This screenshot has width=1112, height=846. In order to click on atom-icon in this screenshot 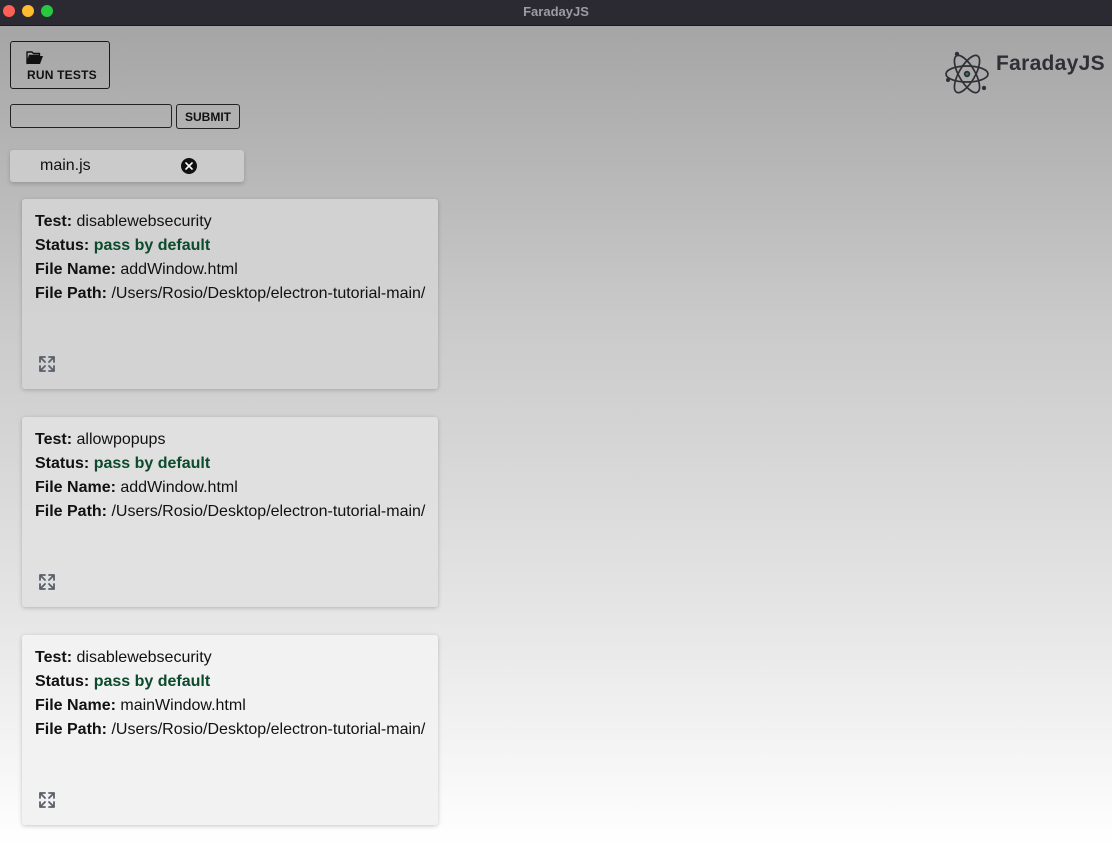, I will do `click(967, 72)`.